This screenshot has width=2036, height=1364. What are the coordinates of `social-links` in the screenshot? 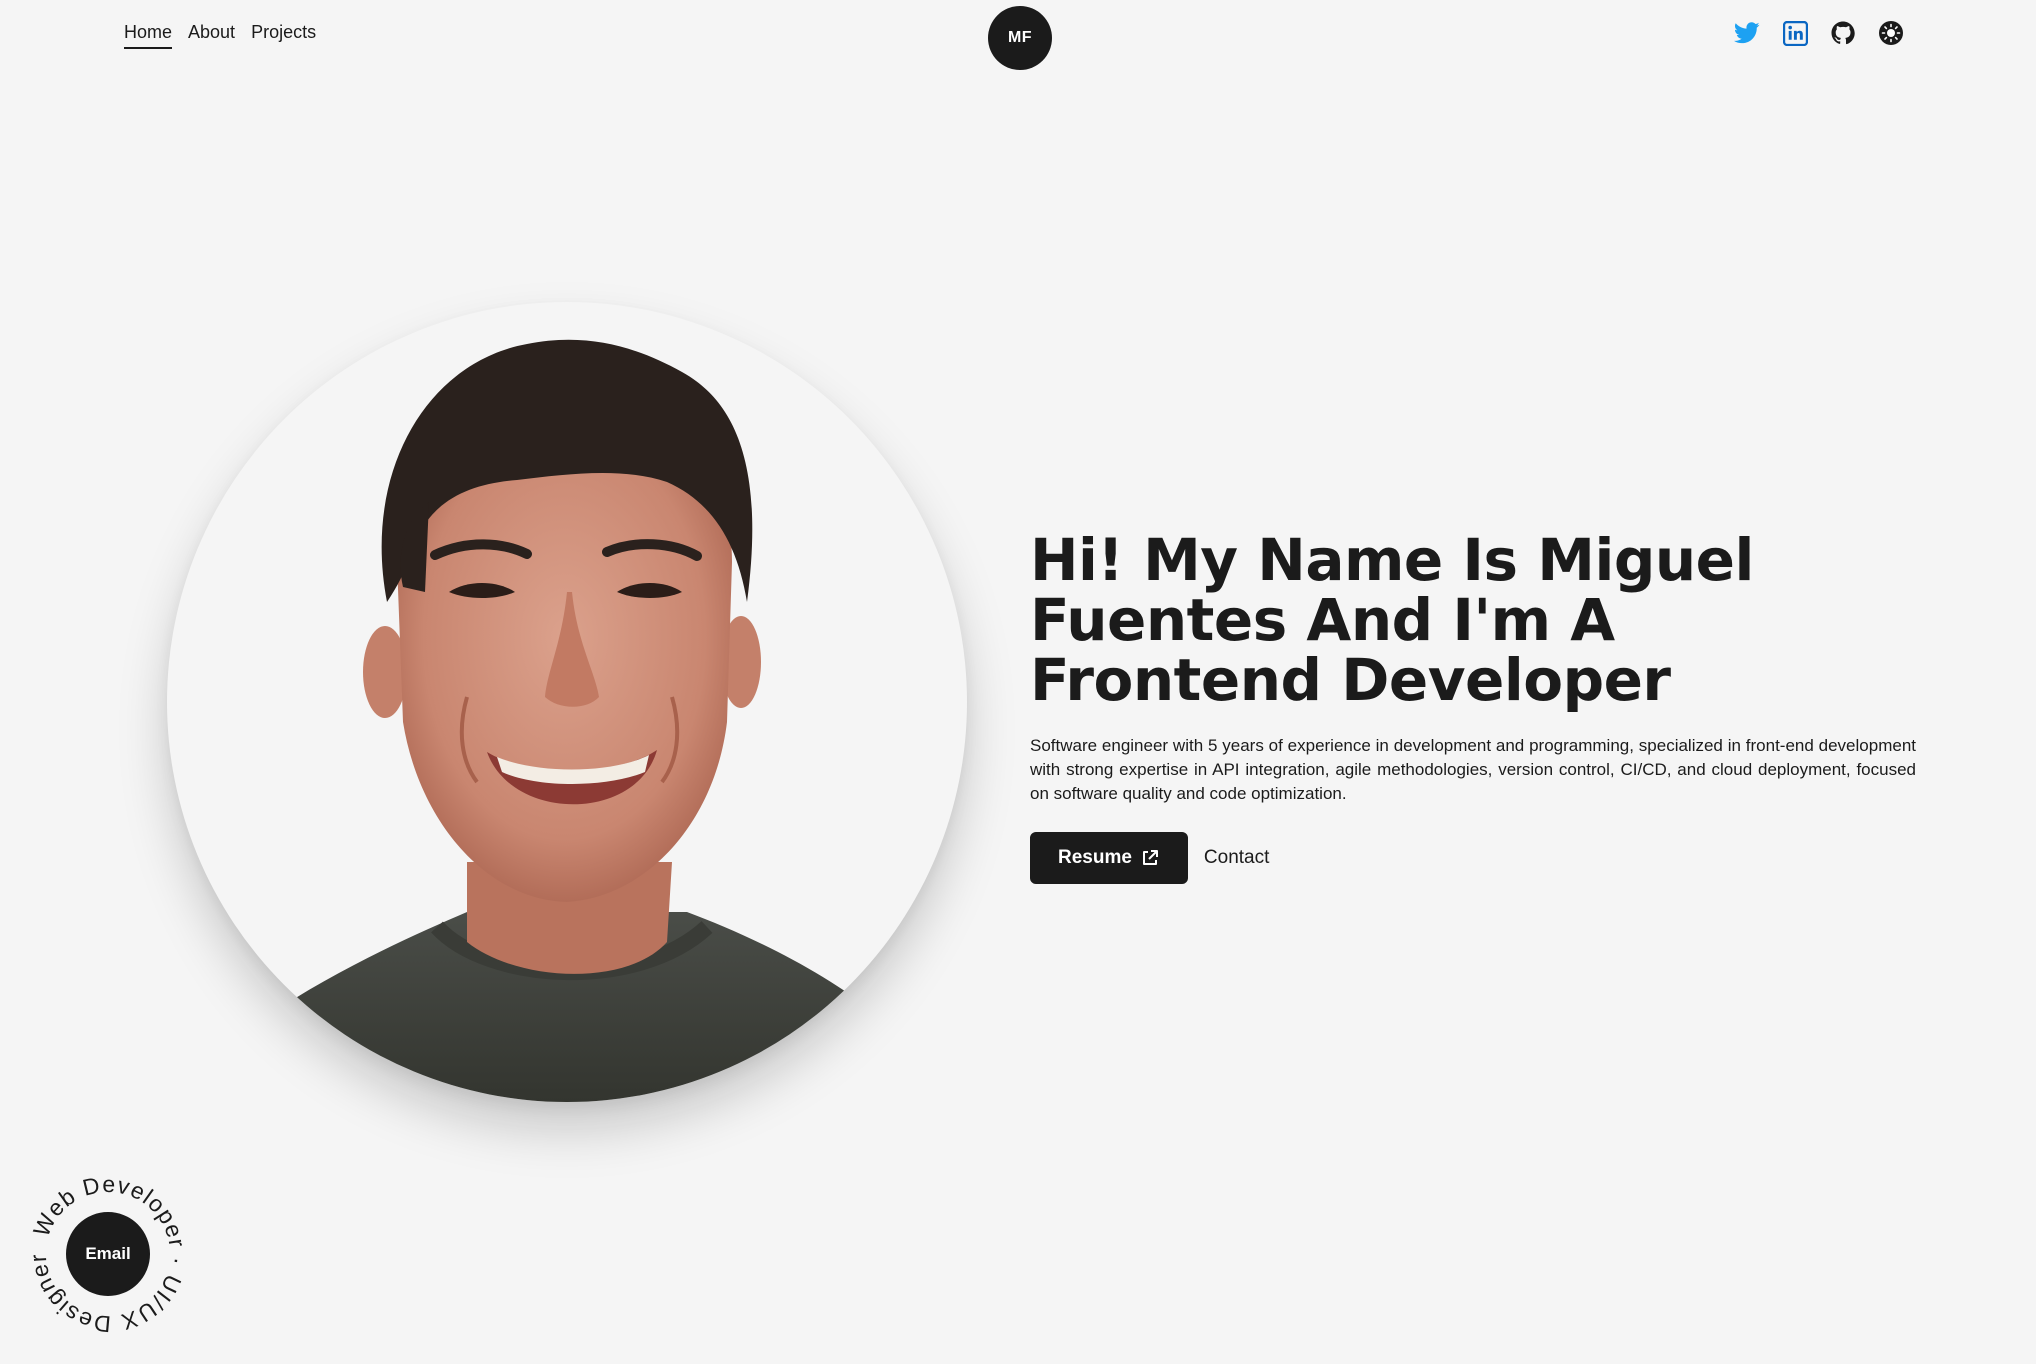 It's located at (1819, 33).